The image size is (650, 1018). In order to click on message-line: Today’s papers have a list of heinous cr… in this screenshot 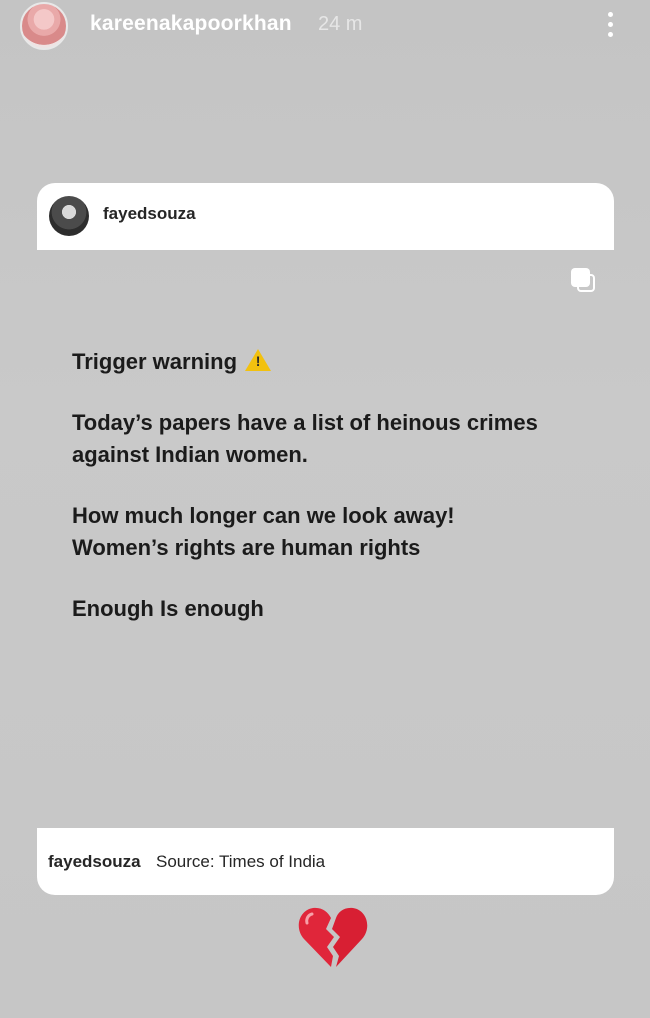, I will do `click(305, 422)`.